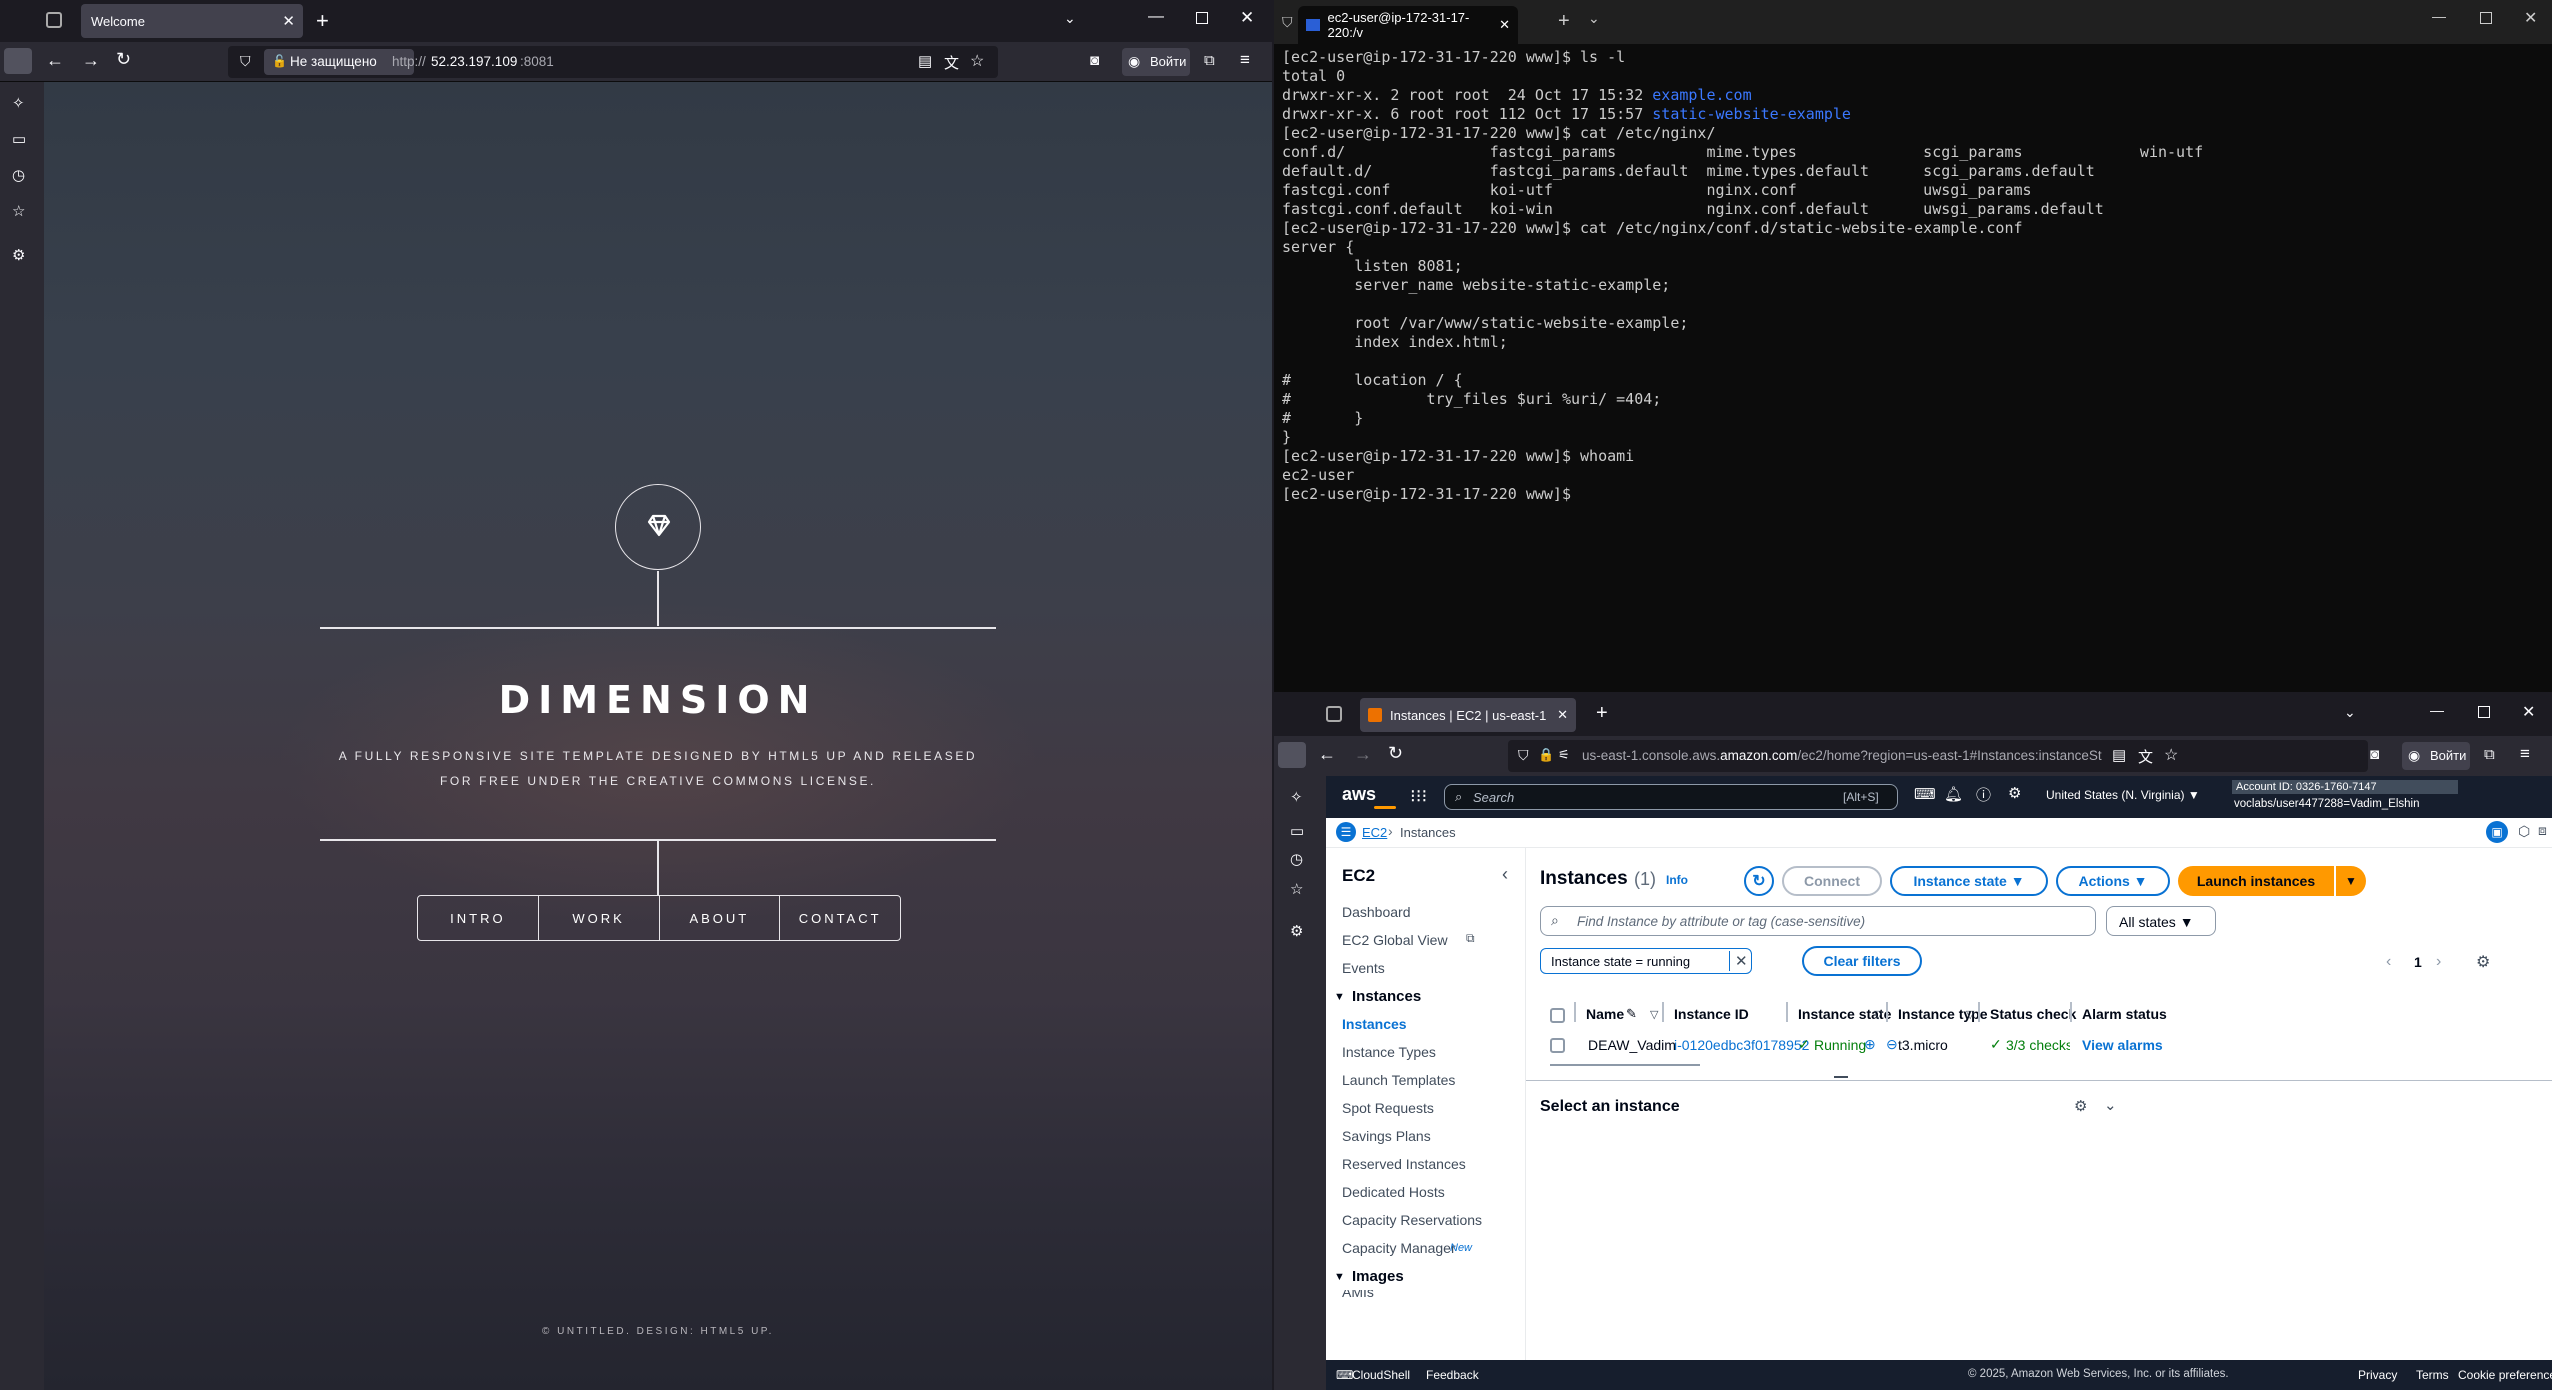 This screenshot has height=1390, width=2552. I want to click on next-page-icon: ›, so click(2438, 962).